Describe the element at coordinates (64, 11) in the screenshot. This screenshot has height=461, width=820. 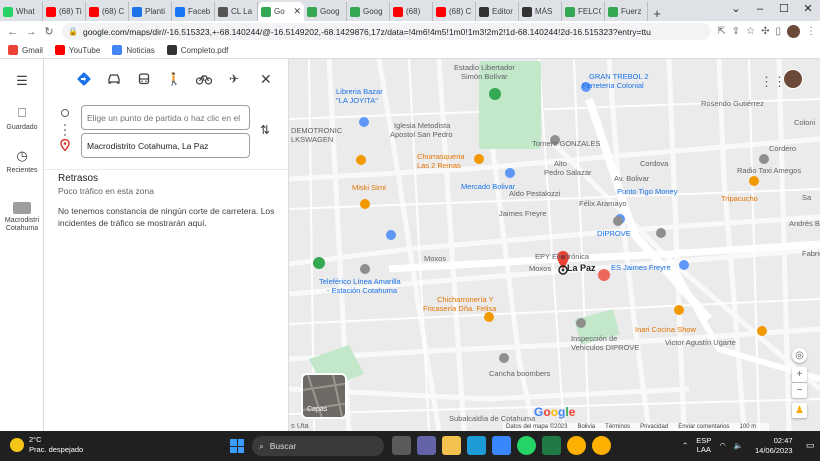
I see `browser-tab: (68) Ti` at that location.